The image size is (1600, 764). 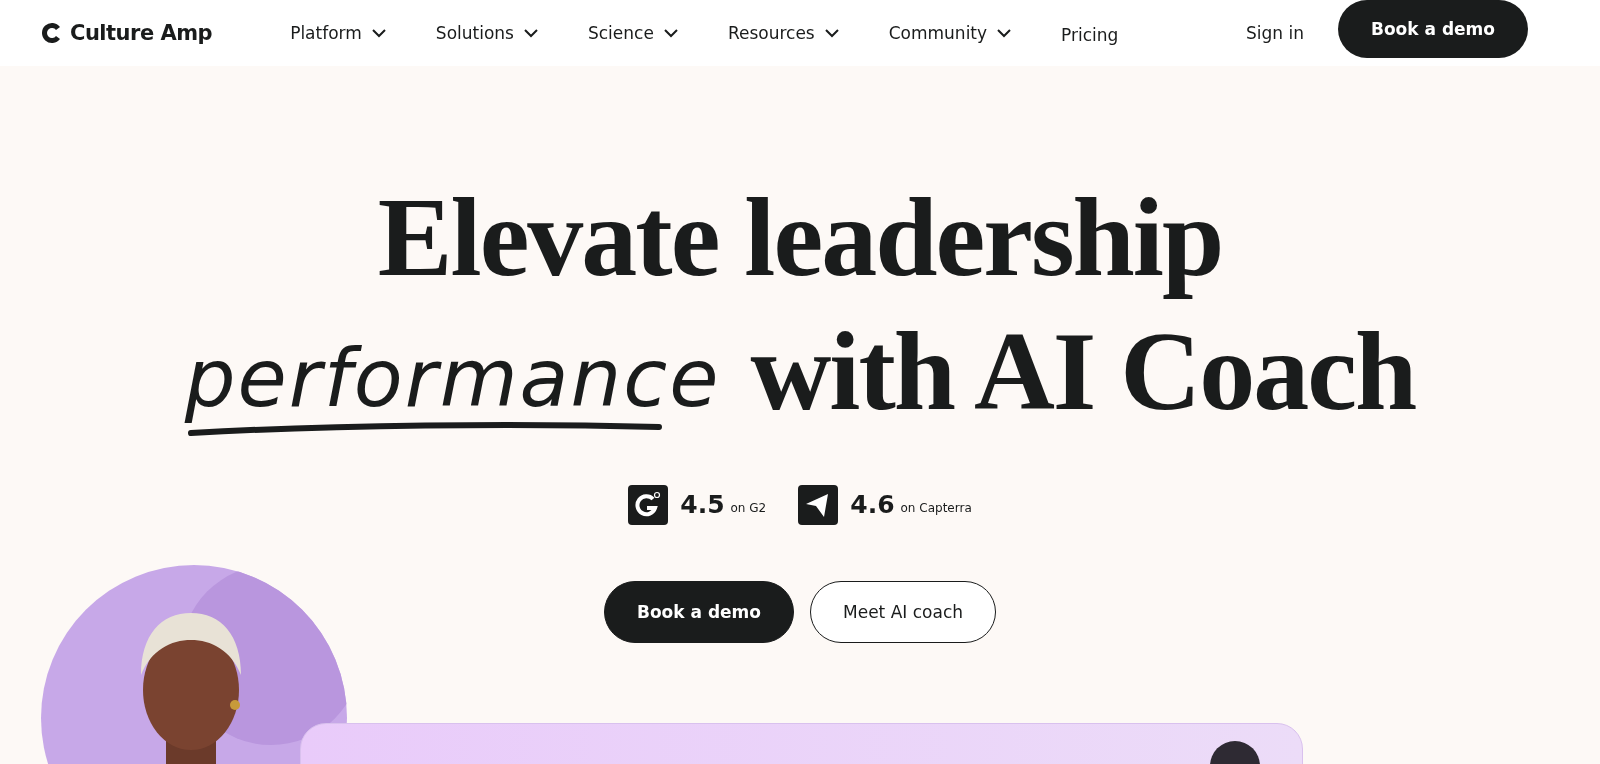 I want to click on rating-source: on Capterra, so click(x=936, y=507).